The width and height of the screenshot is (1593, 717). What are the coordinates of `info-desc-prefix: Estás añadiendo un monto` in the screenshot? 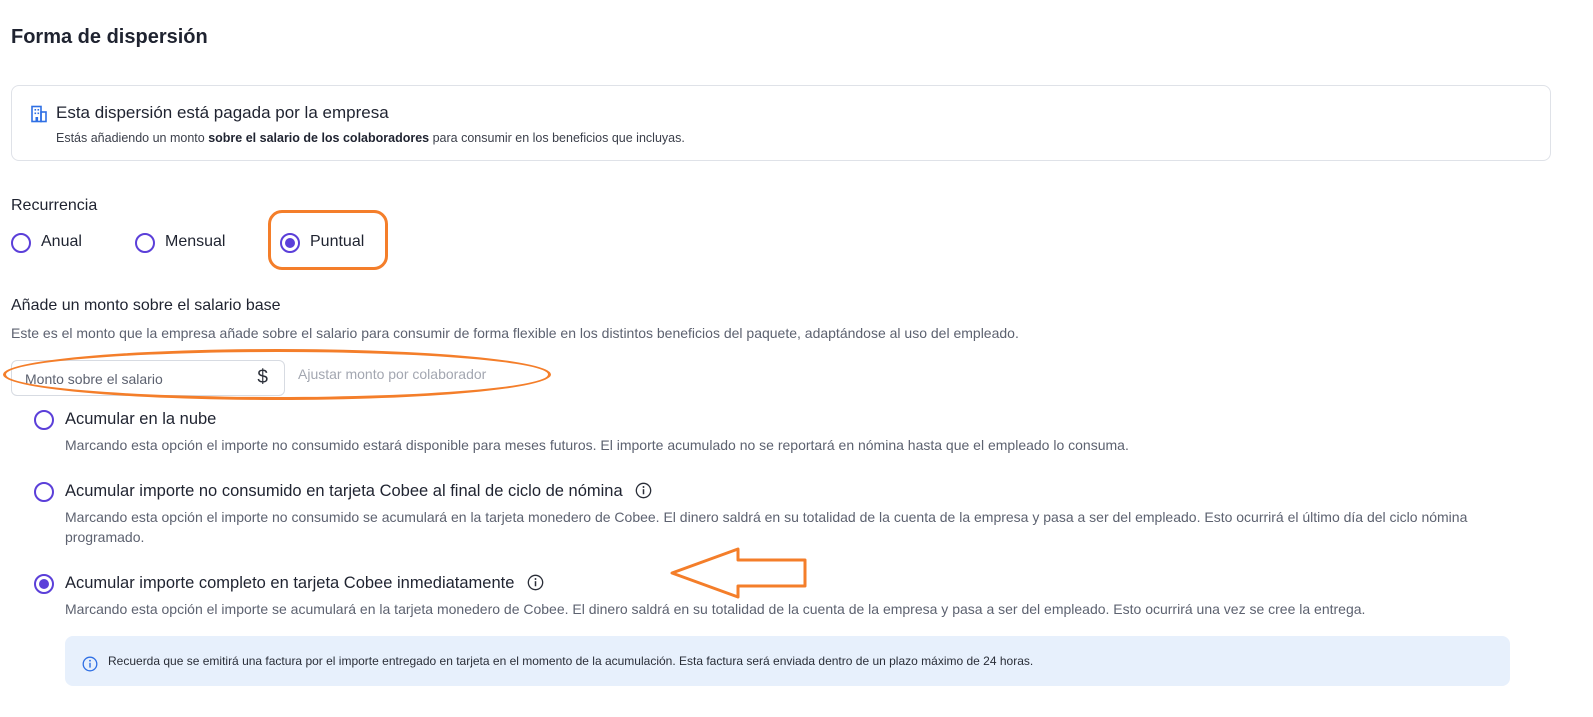 It's located at (132, 138).